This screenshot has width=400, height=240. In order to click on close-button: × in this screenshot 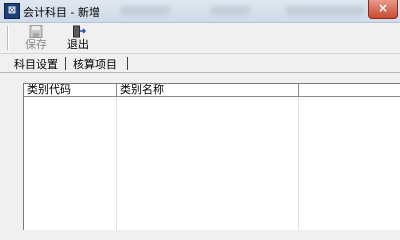, I will do `click(383, 9)`.